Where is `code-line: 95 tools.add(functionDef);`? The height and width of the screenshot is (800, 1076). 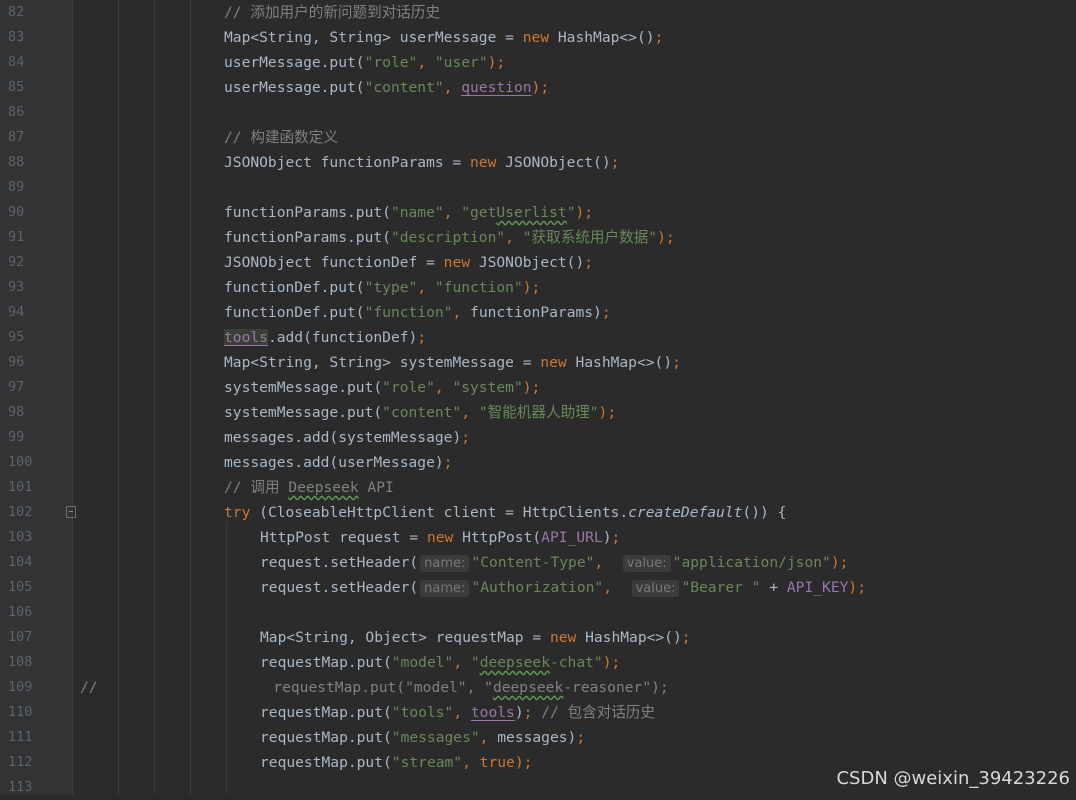
code-line: 95 tools.add(functionDef); is located at coordinates (538, 337).